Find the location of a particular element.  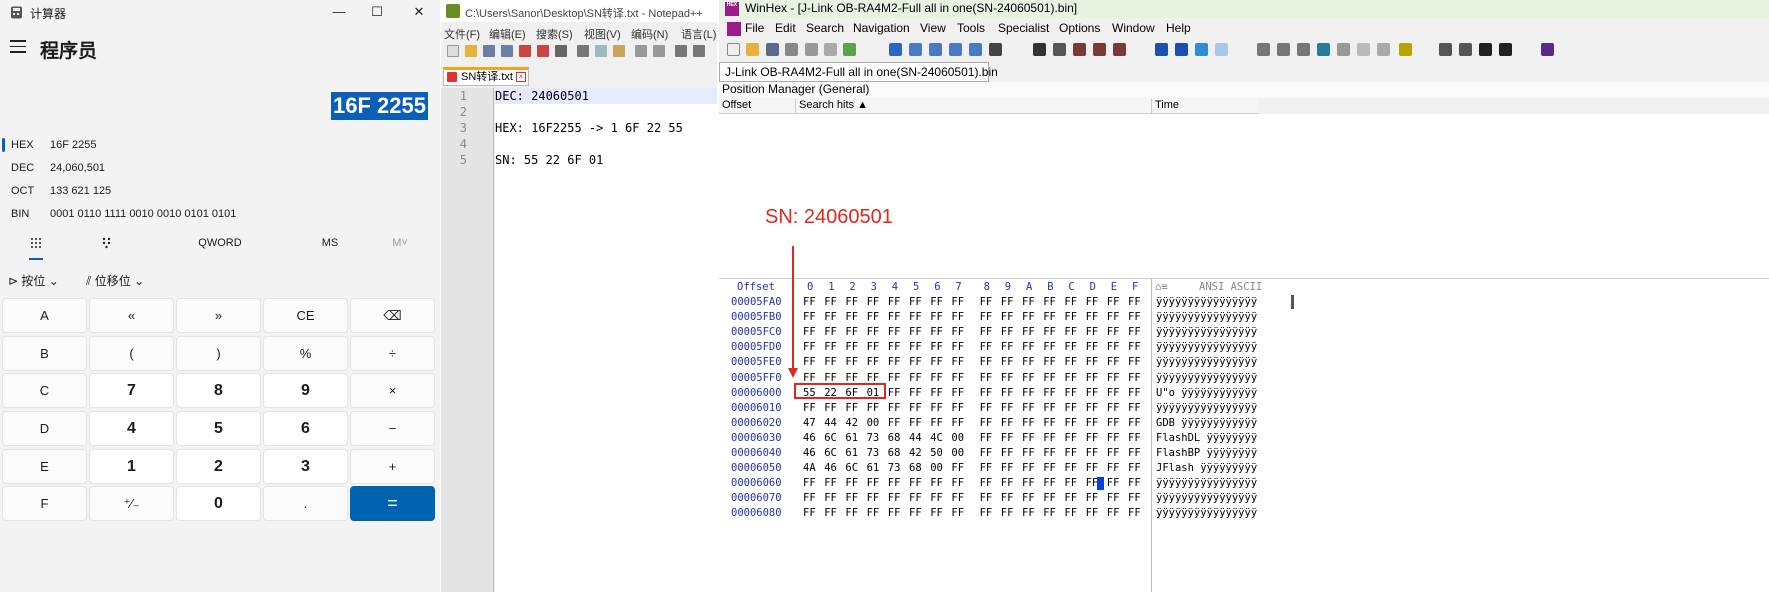

ascii-text: GDB ÿÿÿÿÿÿÿÿÿÿÿÿ is located at coordinates (1206, 423).